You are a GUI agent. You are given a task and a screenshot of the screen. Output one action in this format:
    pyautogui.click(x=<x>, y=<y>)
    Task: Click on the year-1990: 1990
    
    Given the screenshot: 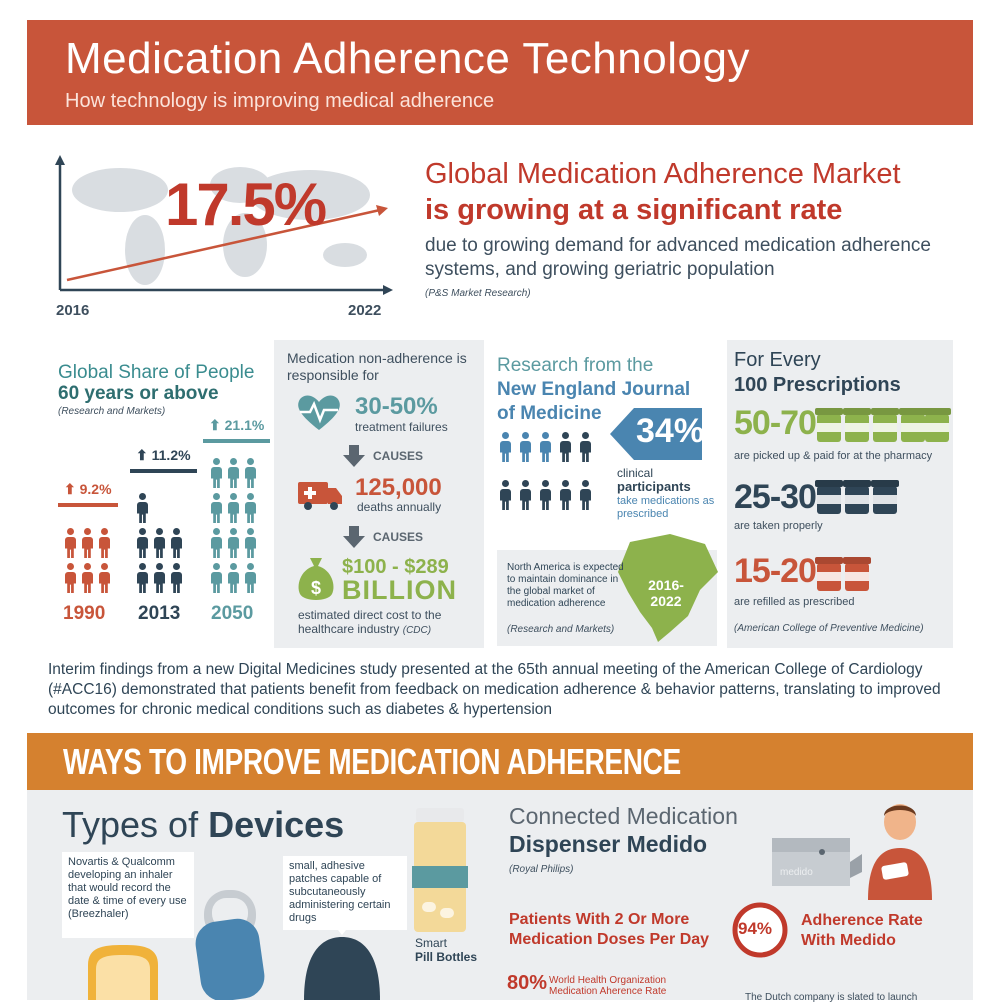 What is the action you would take?
    pyautogui.click(x=84, y=613)
    